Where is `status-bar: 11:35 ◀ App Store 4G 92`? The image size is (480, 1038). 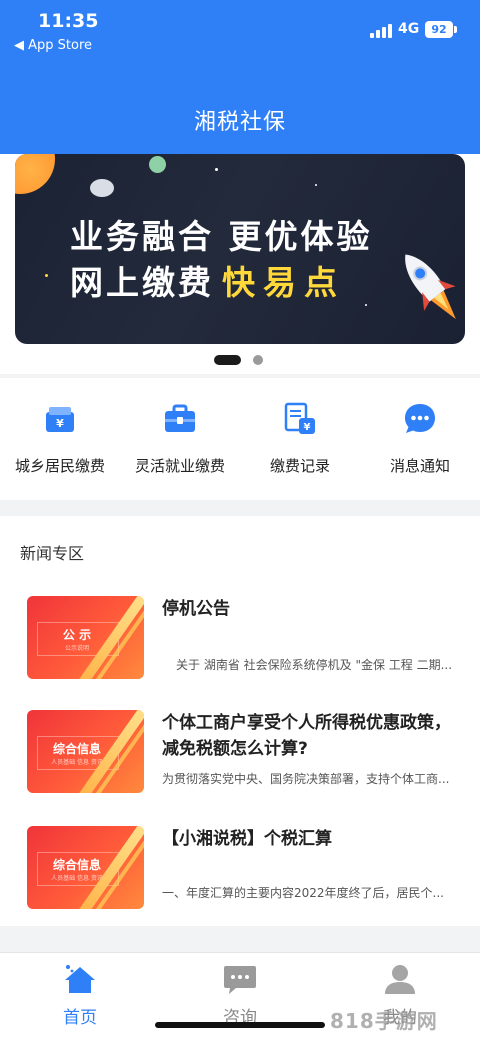 status-bar: 11:35 ◀ App Store 4G 92 is located at coordinates (240, 30).